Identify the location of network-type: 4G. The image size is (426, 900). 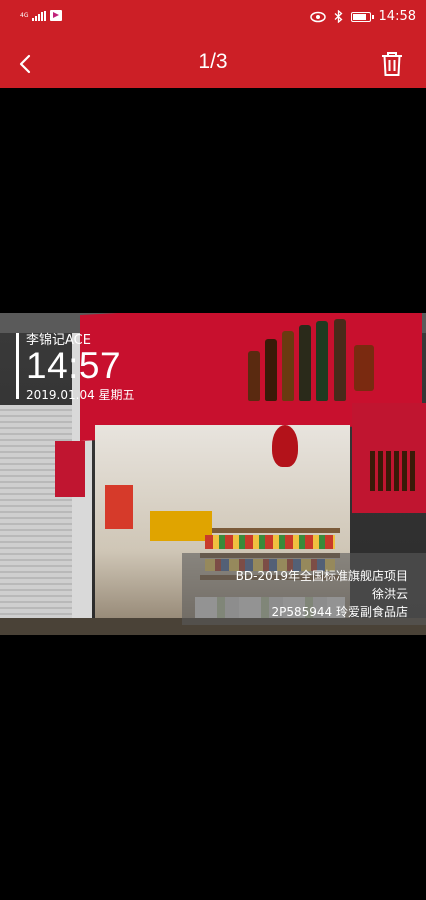
(24, 15).